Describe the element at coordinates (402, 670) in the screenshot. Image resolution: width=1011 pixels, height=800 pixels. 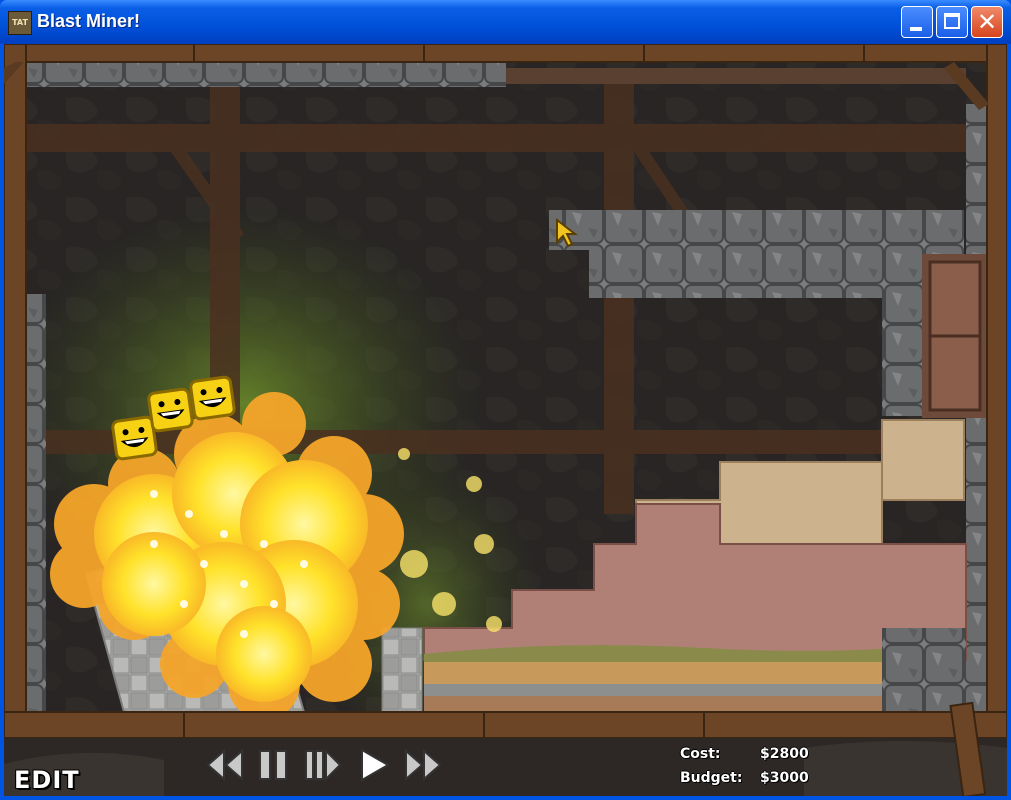
I see `grey-stone-column` at that location.